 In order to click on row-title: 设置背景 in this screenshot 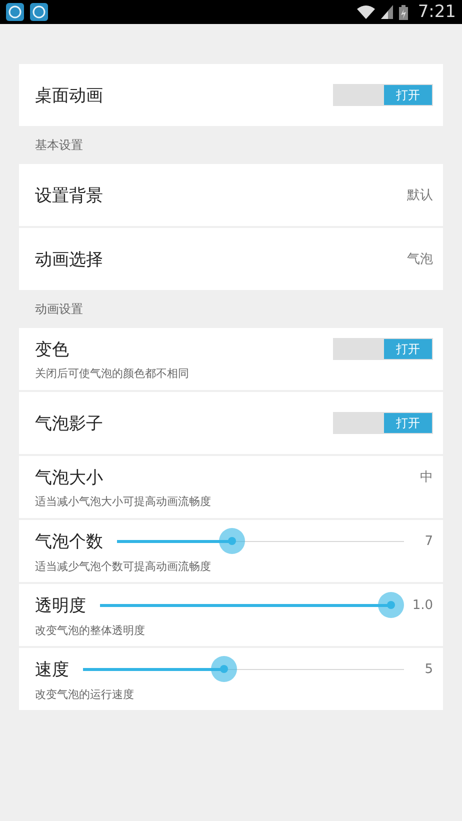, I will do `click(69, 195)`.